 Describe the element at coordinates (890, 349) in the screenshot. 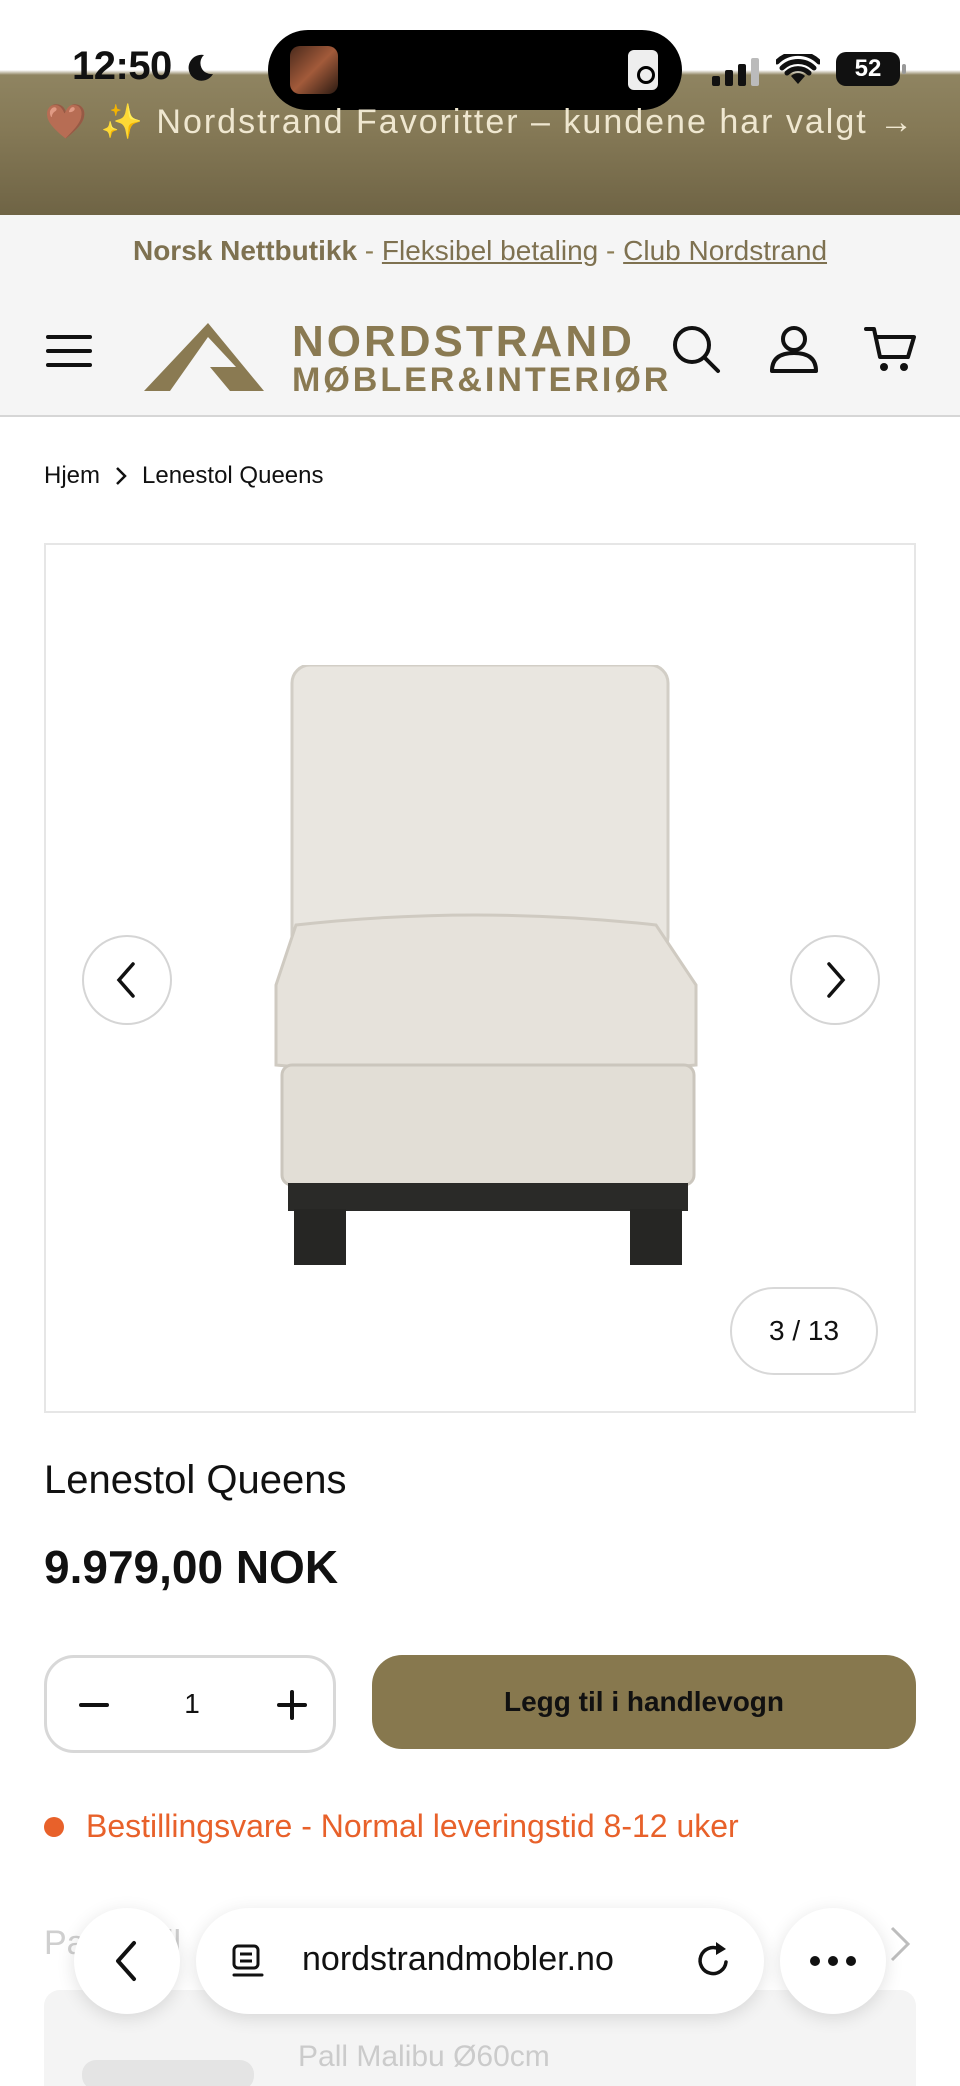

I see `cart-icon` at that location.